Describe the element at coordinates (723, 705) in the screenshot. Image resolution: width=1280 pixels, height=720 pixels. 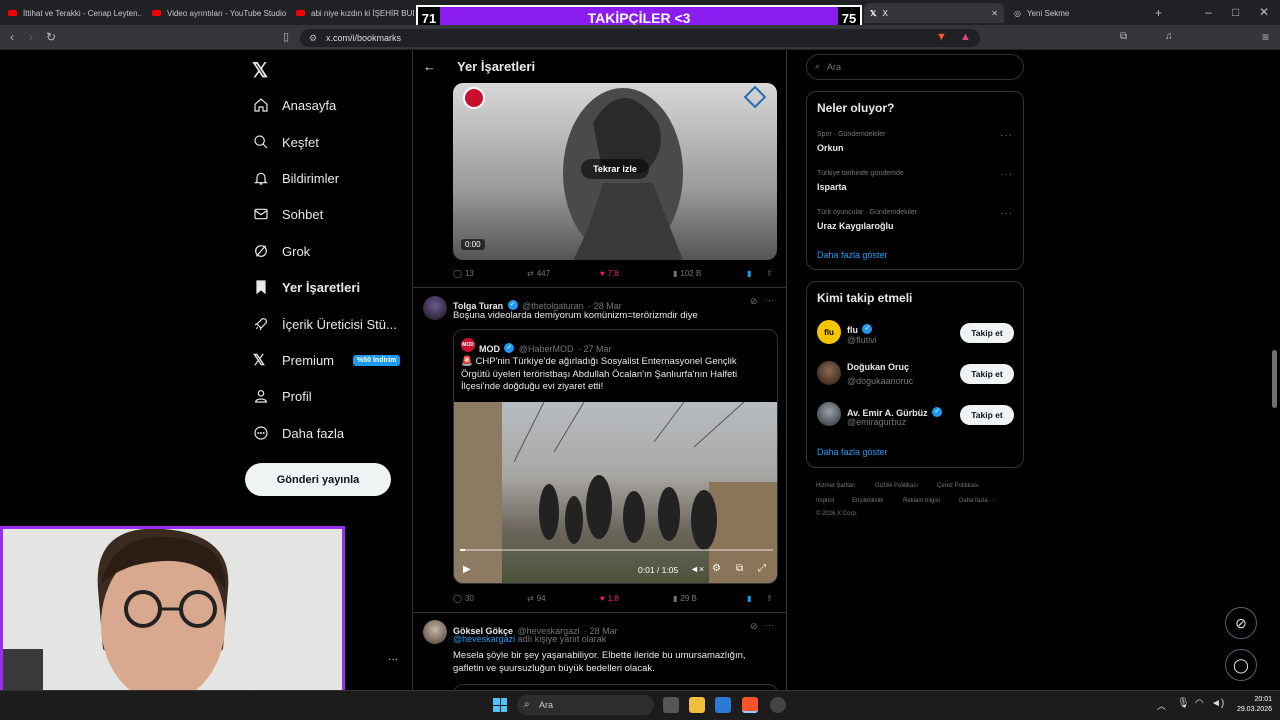
I see `store-icon` at that location.